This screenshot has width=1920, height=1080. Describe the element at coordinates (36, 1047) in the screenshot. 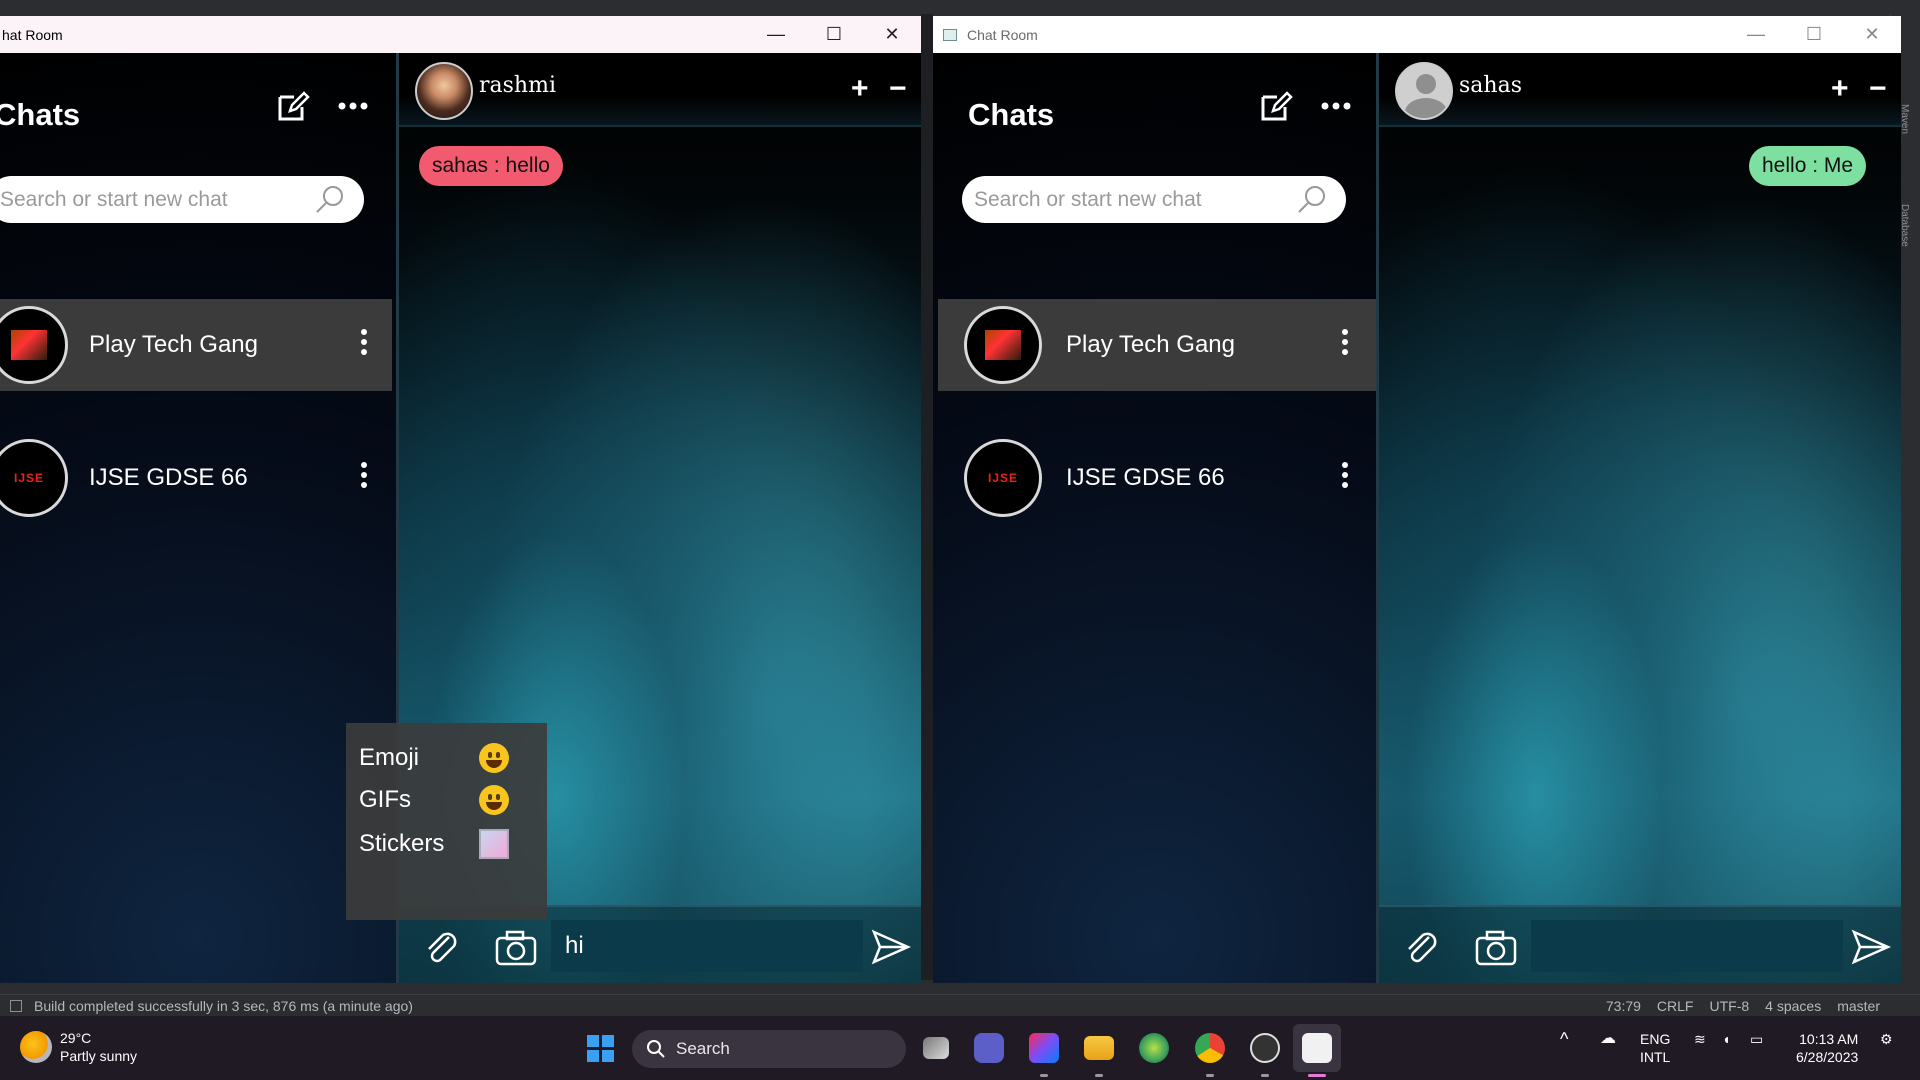

I see `partly-sunny-icon` at that location.